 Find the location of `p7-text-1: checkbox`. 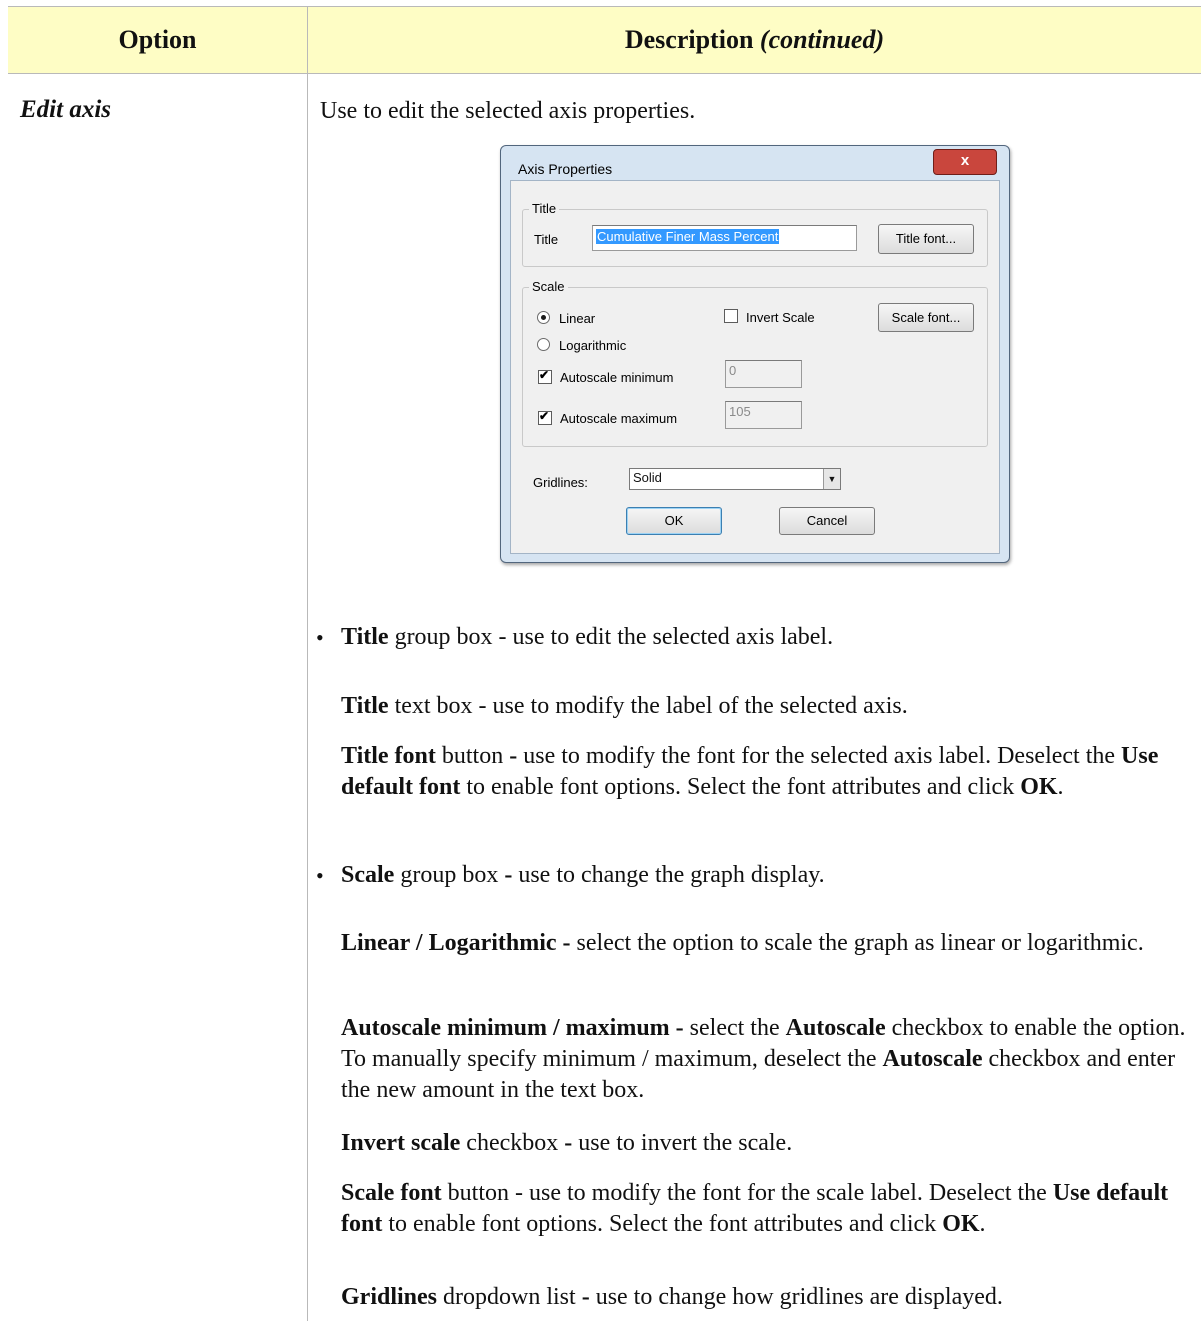

p7-text-1: checkbox is located at coordinates (512, 1143).